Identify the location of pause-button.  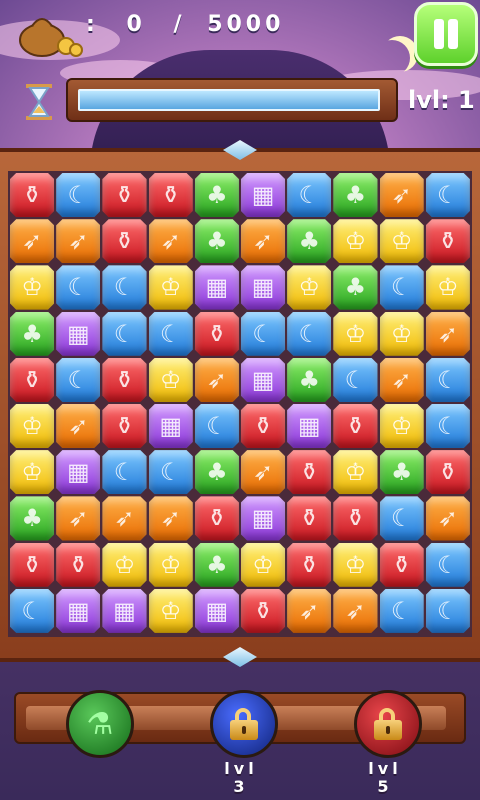
(446, 34).